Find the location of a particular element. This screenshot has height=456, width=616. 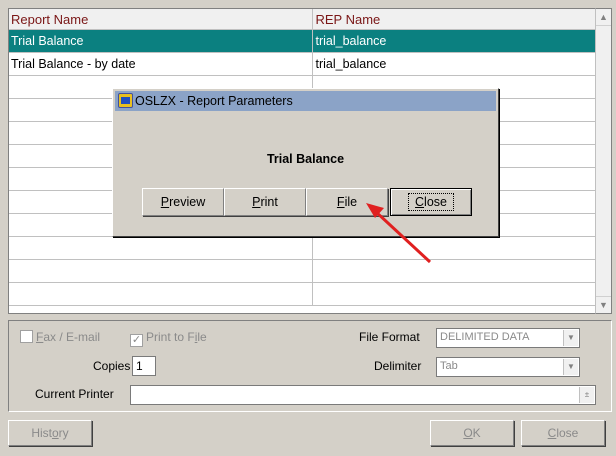

print-to-file-label: Print to File is located at coordinates (176, 337).